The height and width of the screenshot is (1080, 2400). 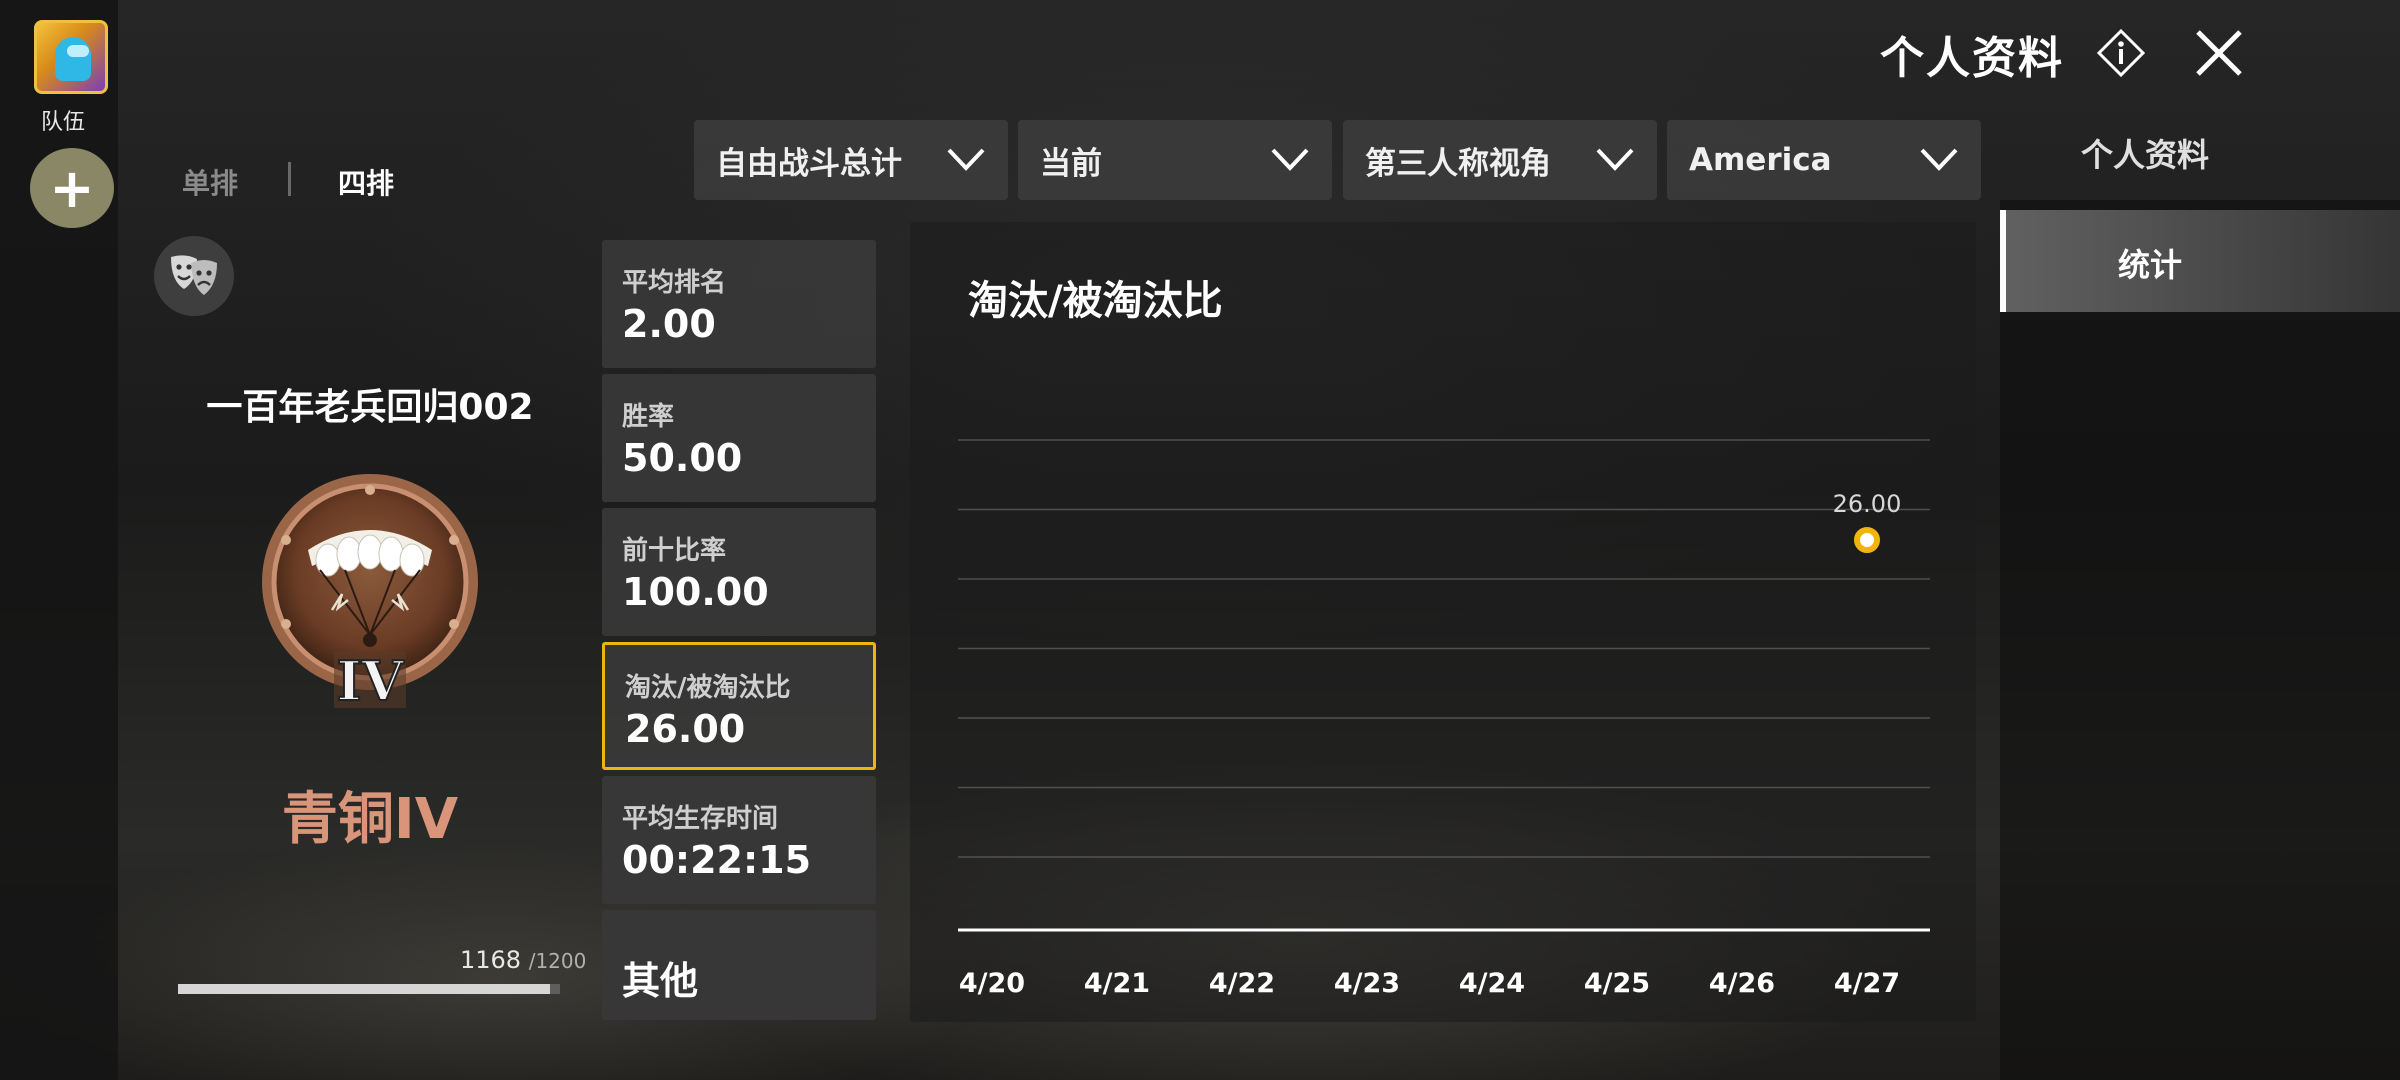 What do you see at coordinates (1492, 983) in the screenshot?
I see `chart-x-tick-label: 4/24` at bounding box center [1492, 983].